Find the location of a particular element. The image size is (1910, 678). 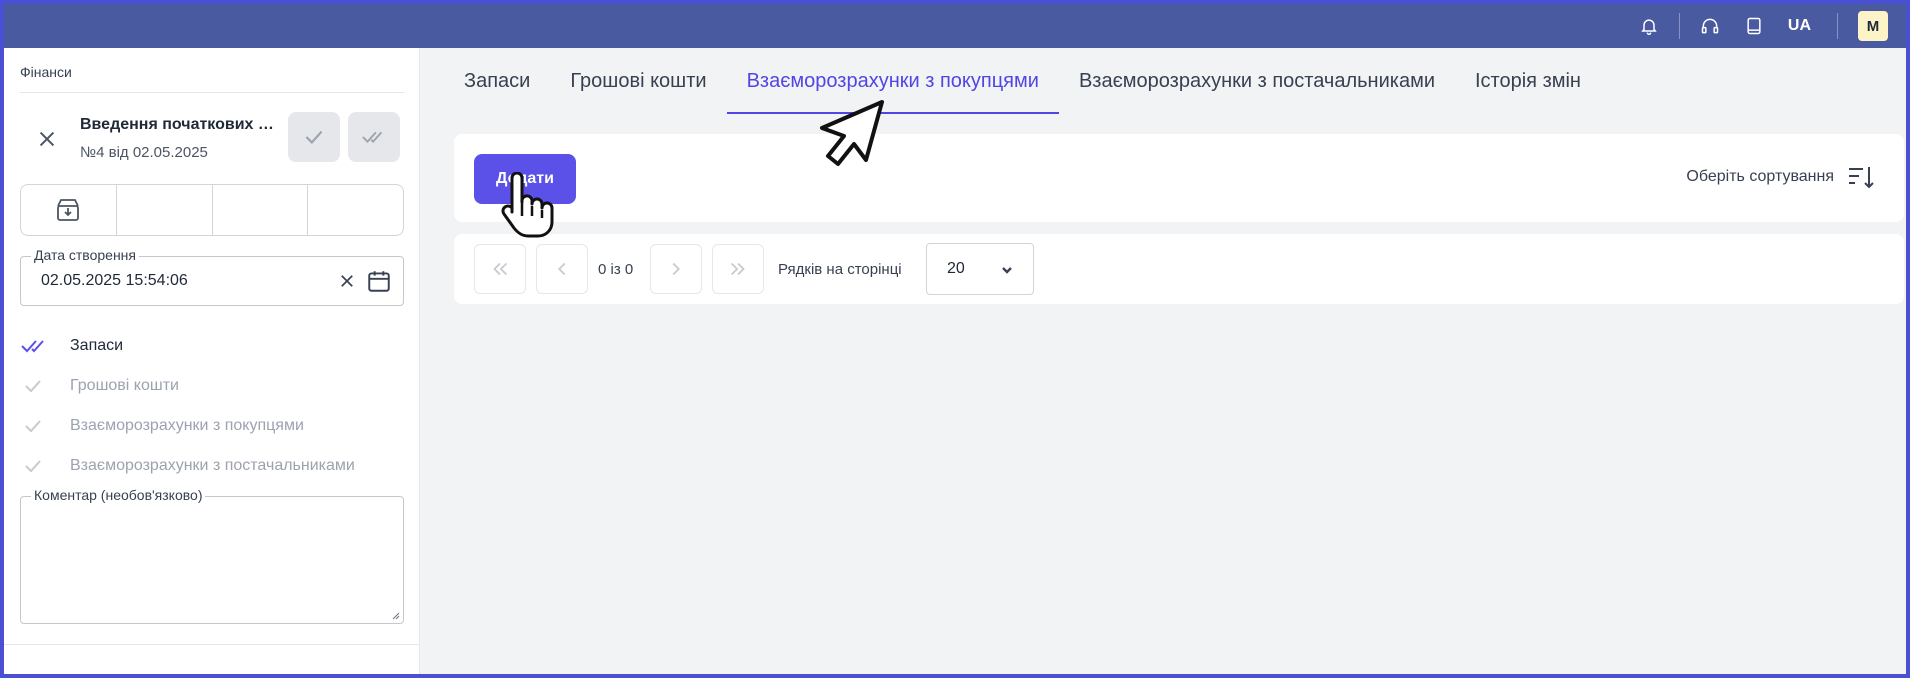

chevron-right-icon is located at coordinates (676, 269).